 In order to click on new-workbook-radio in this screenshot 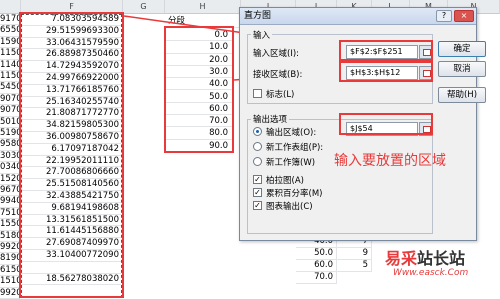, I will do `click(257, 161)`.